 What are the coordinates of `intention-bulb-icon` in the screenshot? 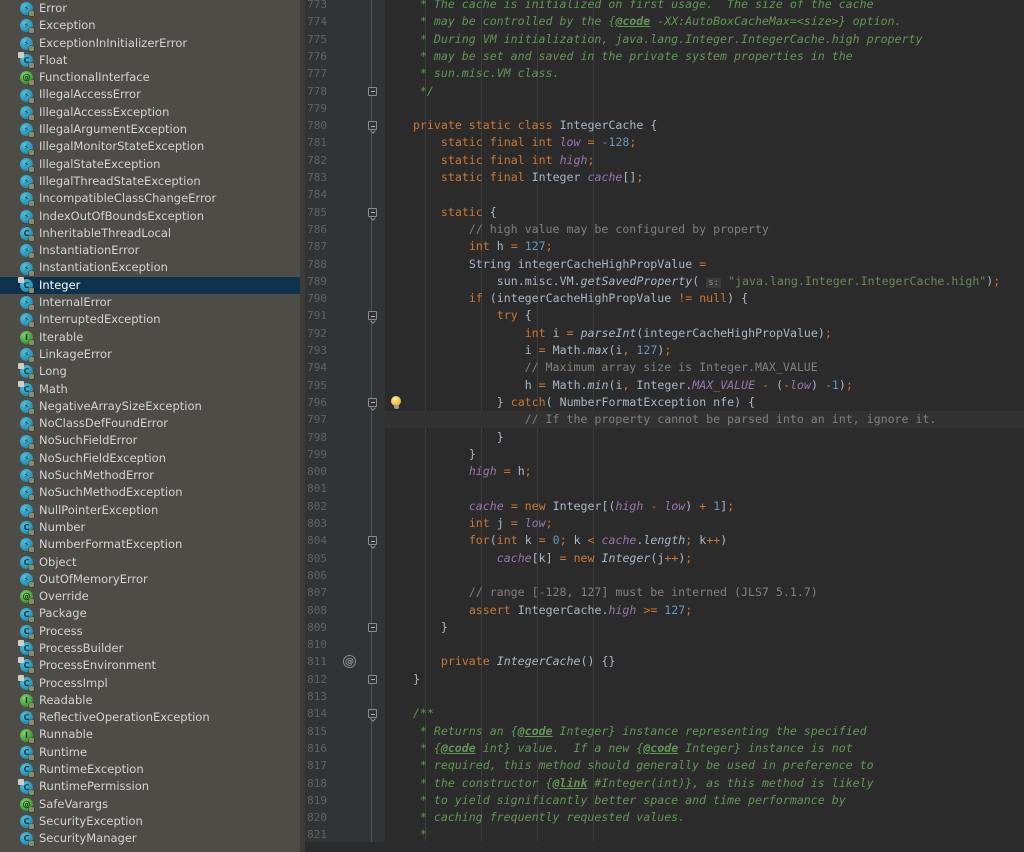 It's located at (396, 402).